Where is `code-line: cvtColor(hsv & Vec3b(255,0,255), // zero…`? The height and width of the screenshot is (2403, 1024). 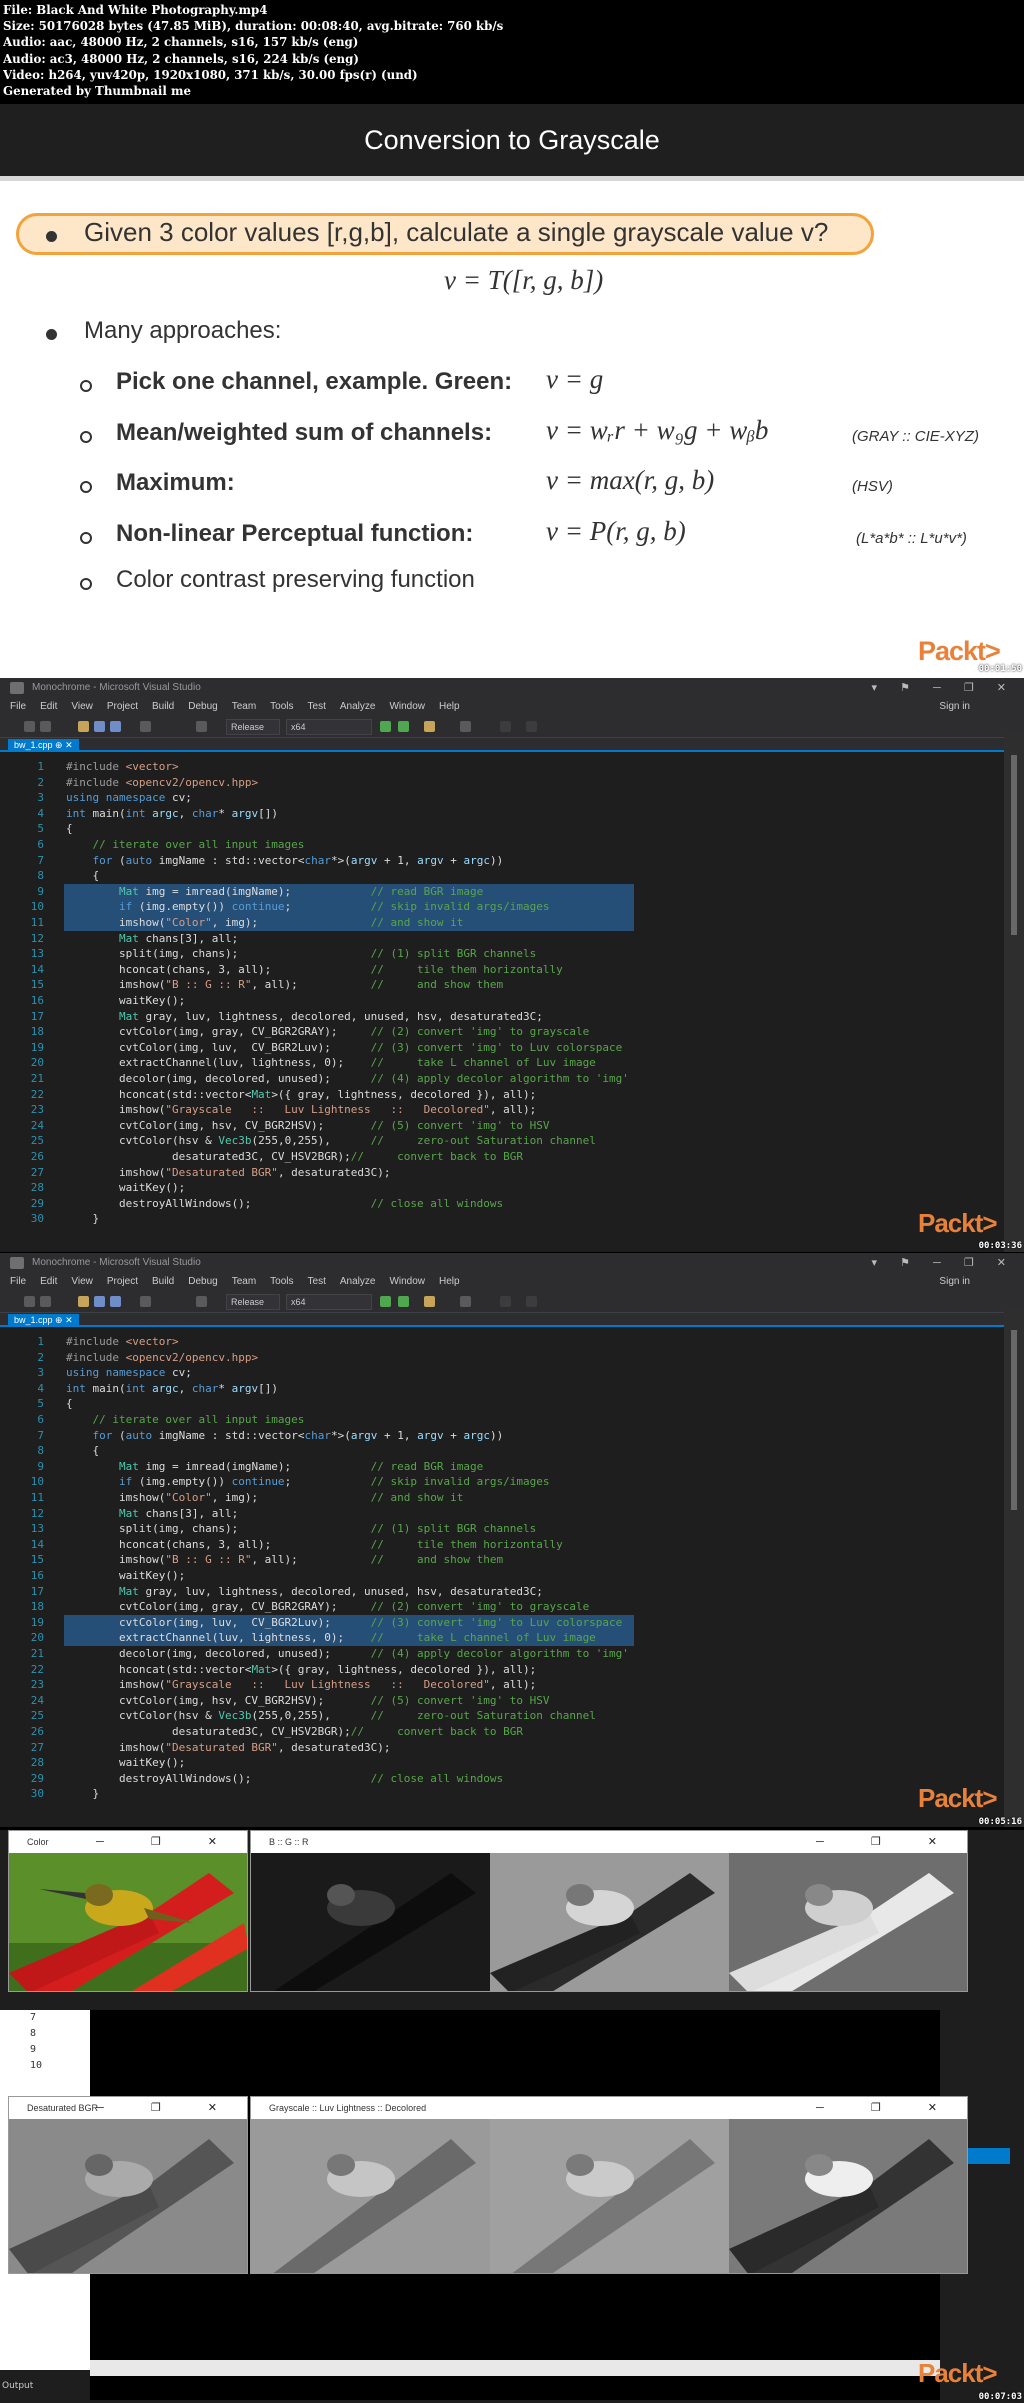 code-line: cvtColor(hsv & Vec3b(255,0,255), // zero… is located at coordinates (331, 1141).